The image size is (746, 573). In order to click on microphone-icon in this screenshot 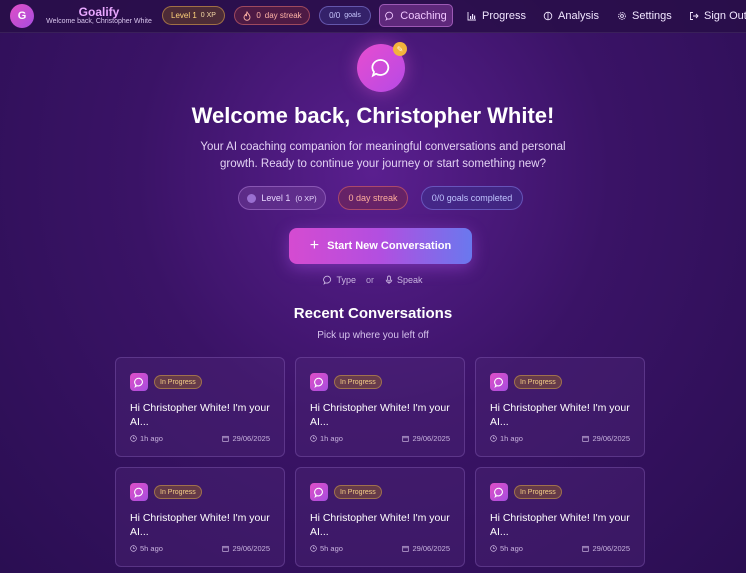, I will do `click(389, 280)`.